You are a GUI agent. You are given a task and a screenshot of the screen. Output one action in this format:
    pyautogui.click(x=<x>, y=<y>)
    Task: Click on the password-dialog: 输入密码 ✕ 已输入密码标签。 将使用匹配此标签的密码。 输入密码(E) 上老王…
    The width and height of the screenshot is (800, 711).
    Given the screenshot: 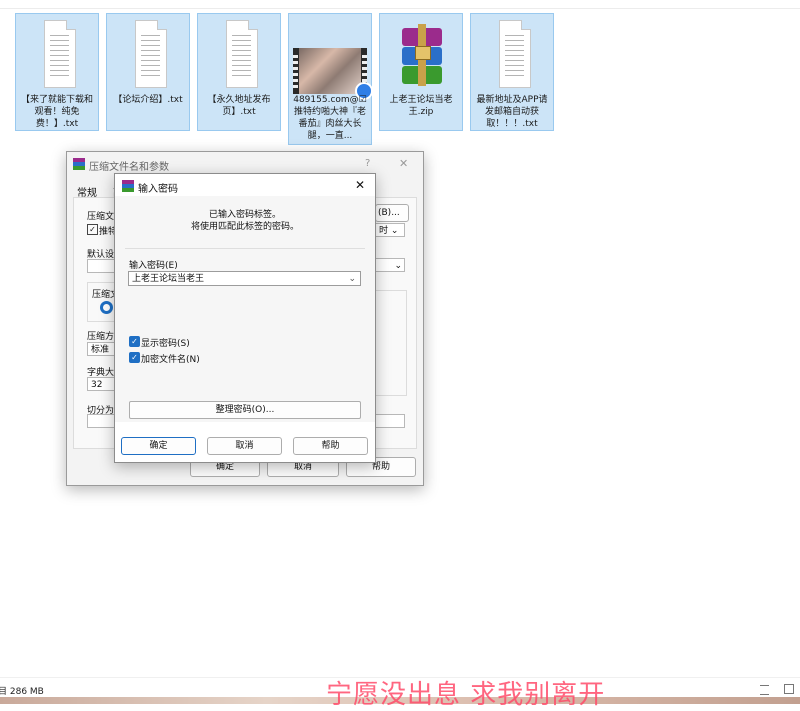 What is the action you would take?
    pyautogui.click(x=245, y=318)
    